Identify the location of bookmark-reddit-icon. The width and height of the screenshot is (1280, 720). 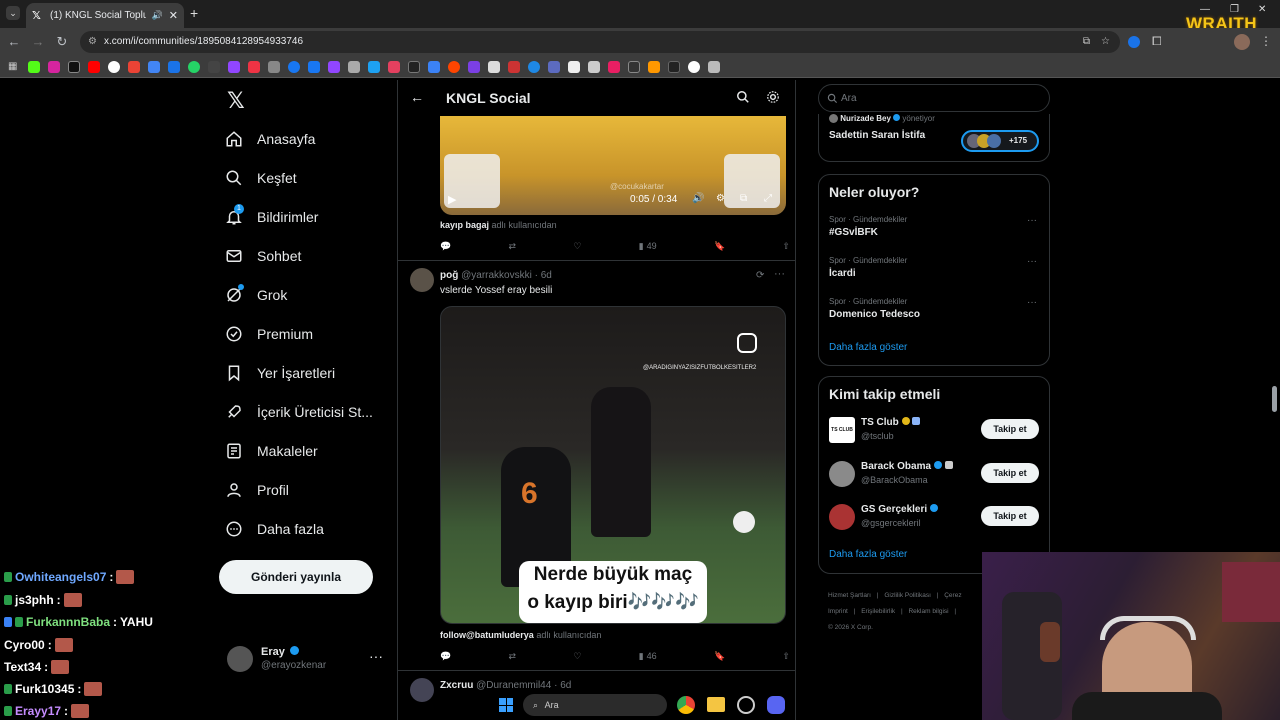
(454, 66).